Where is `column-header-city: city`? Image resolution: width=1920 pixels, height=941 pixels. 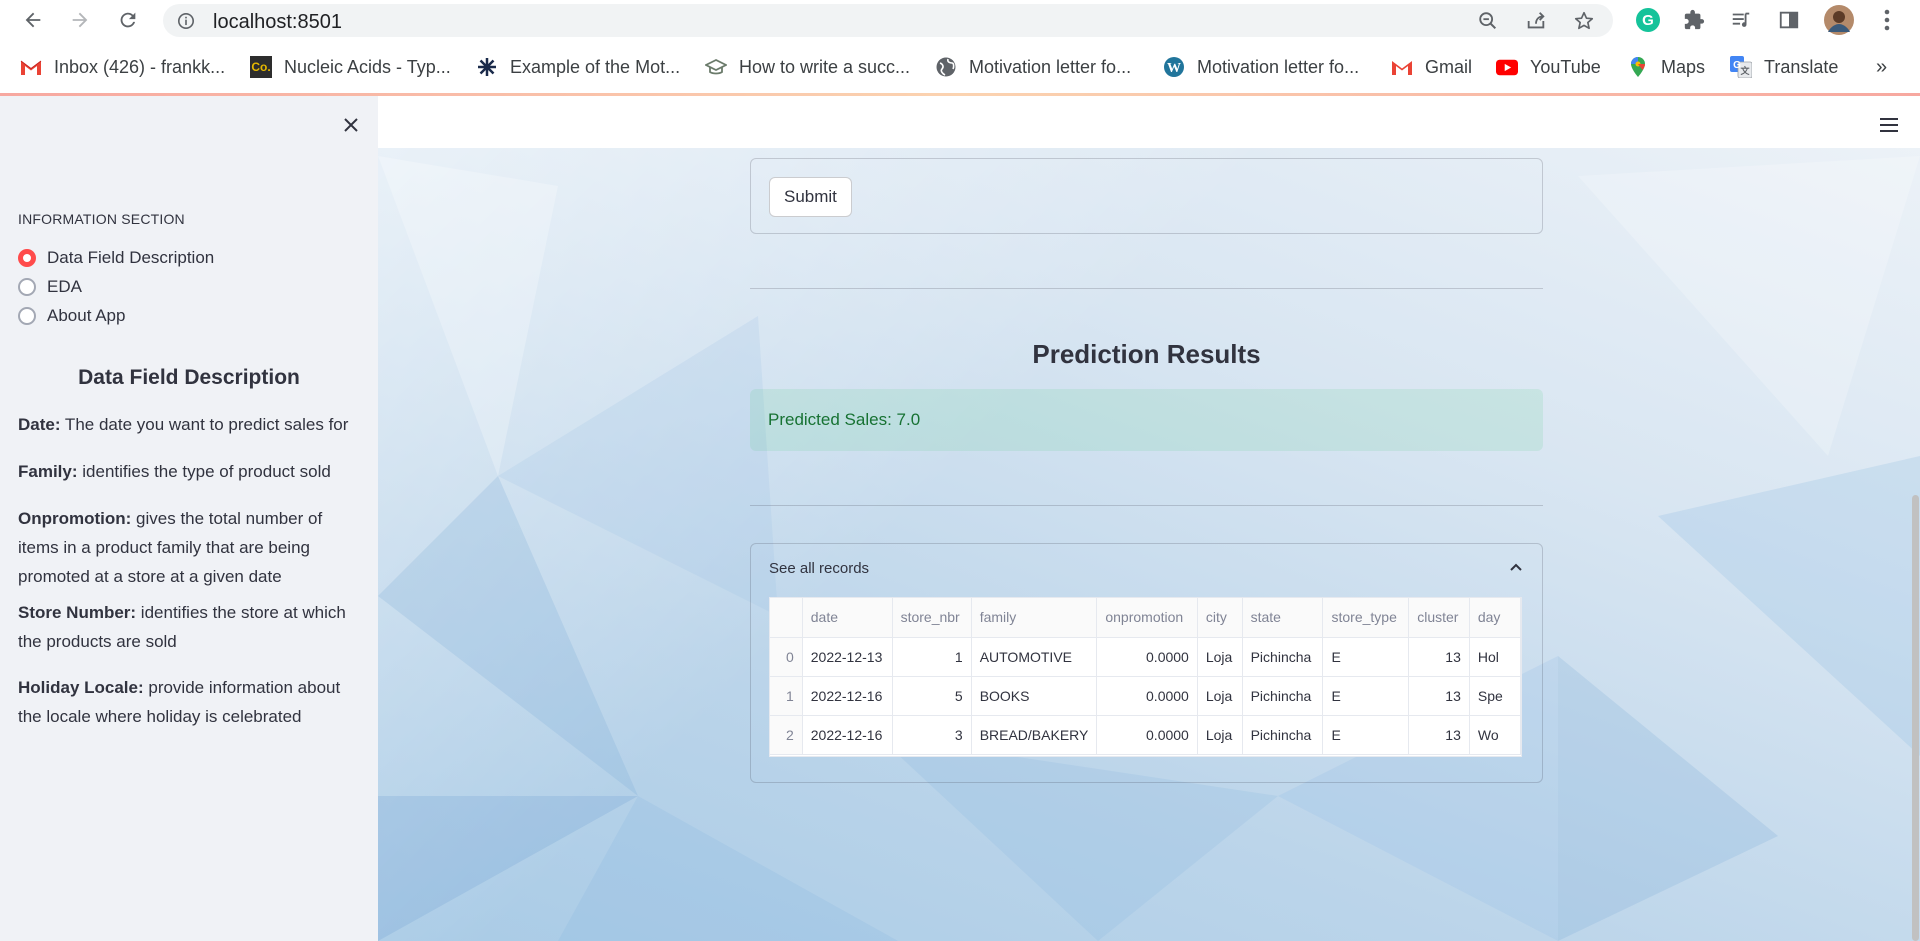
column-header-city: city is located at coordinates (1220, 618).